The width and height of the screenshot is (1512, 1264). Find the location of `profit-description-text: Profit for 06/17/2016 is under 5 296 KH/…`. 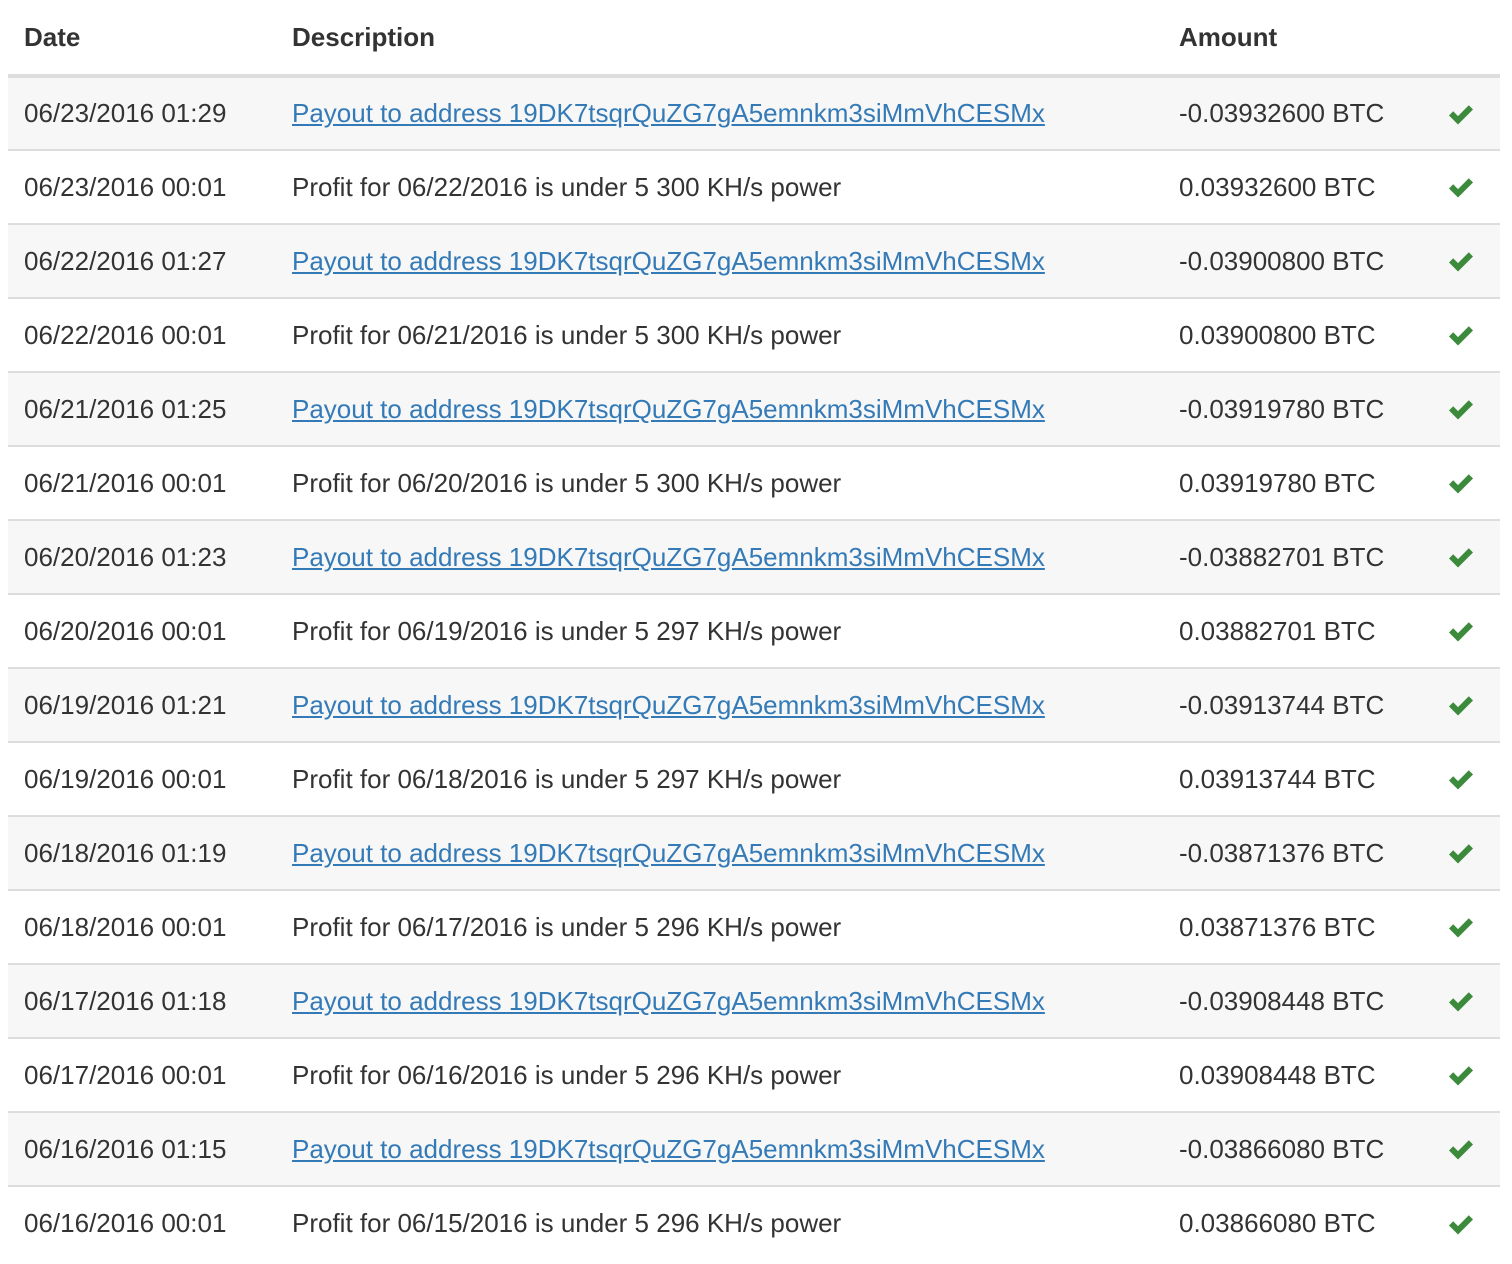

profit-description-text: Profit for 06/17/2016 is under 5 296 KH/… is located at coordinates (567, 926).